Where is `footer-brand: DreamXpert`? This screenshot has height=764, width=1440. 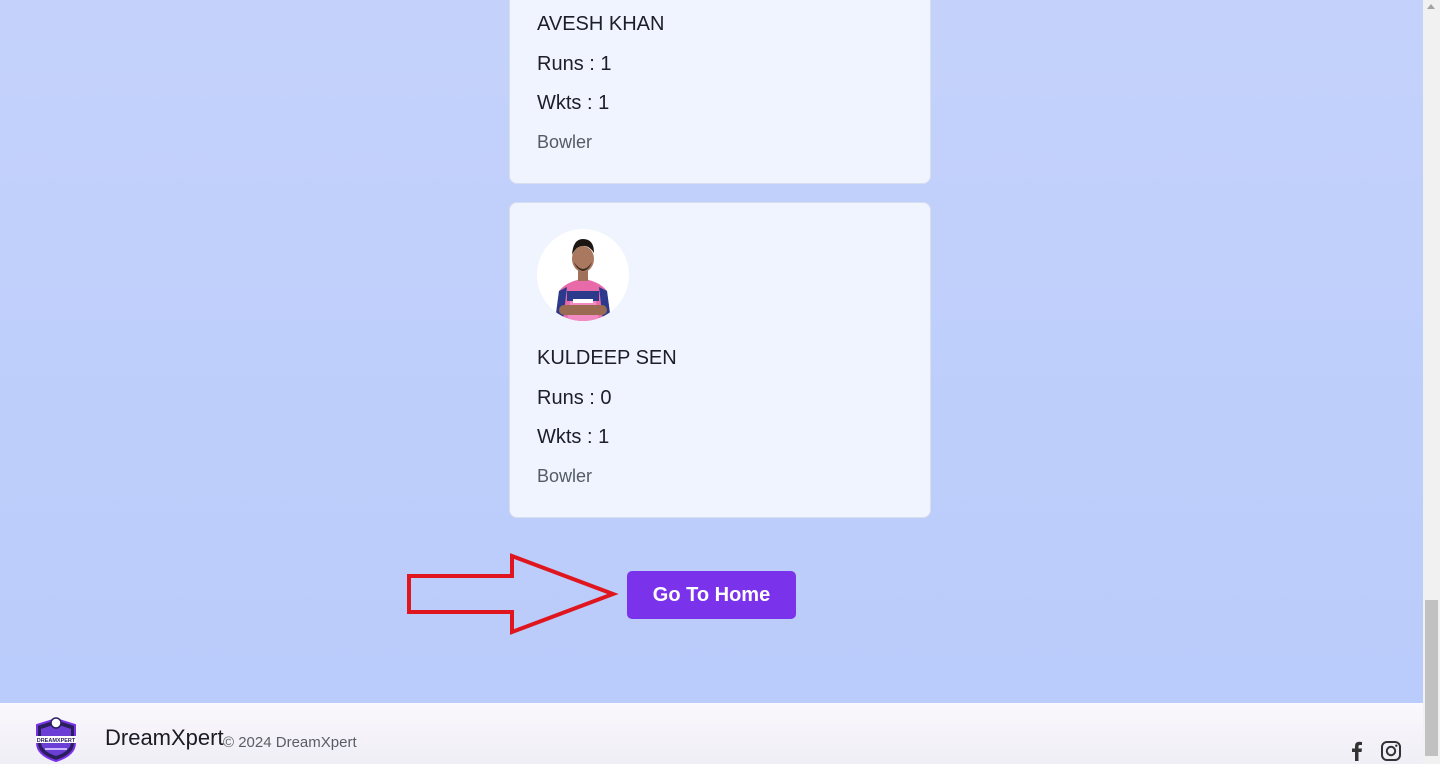
footer-brand: DreamXpert is located at coordinates (164, 738).